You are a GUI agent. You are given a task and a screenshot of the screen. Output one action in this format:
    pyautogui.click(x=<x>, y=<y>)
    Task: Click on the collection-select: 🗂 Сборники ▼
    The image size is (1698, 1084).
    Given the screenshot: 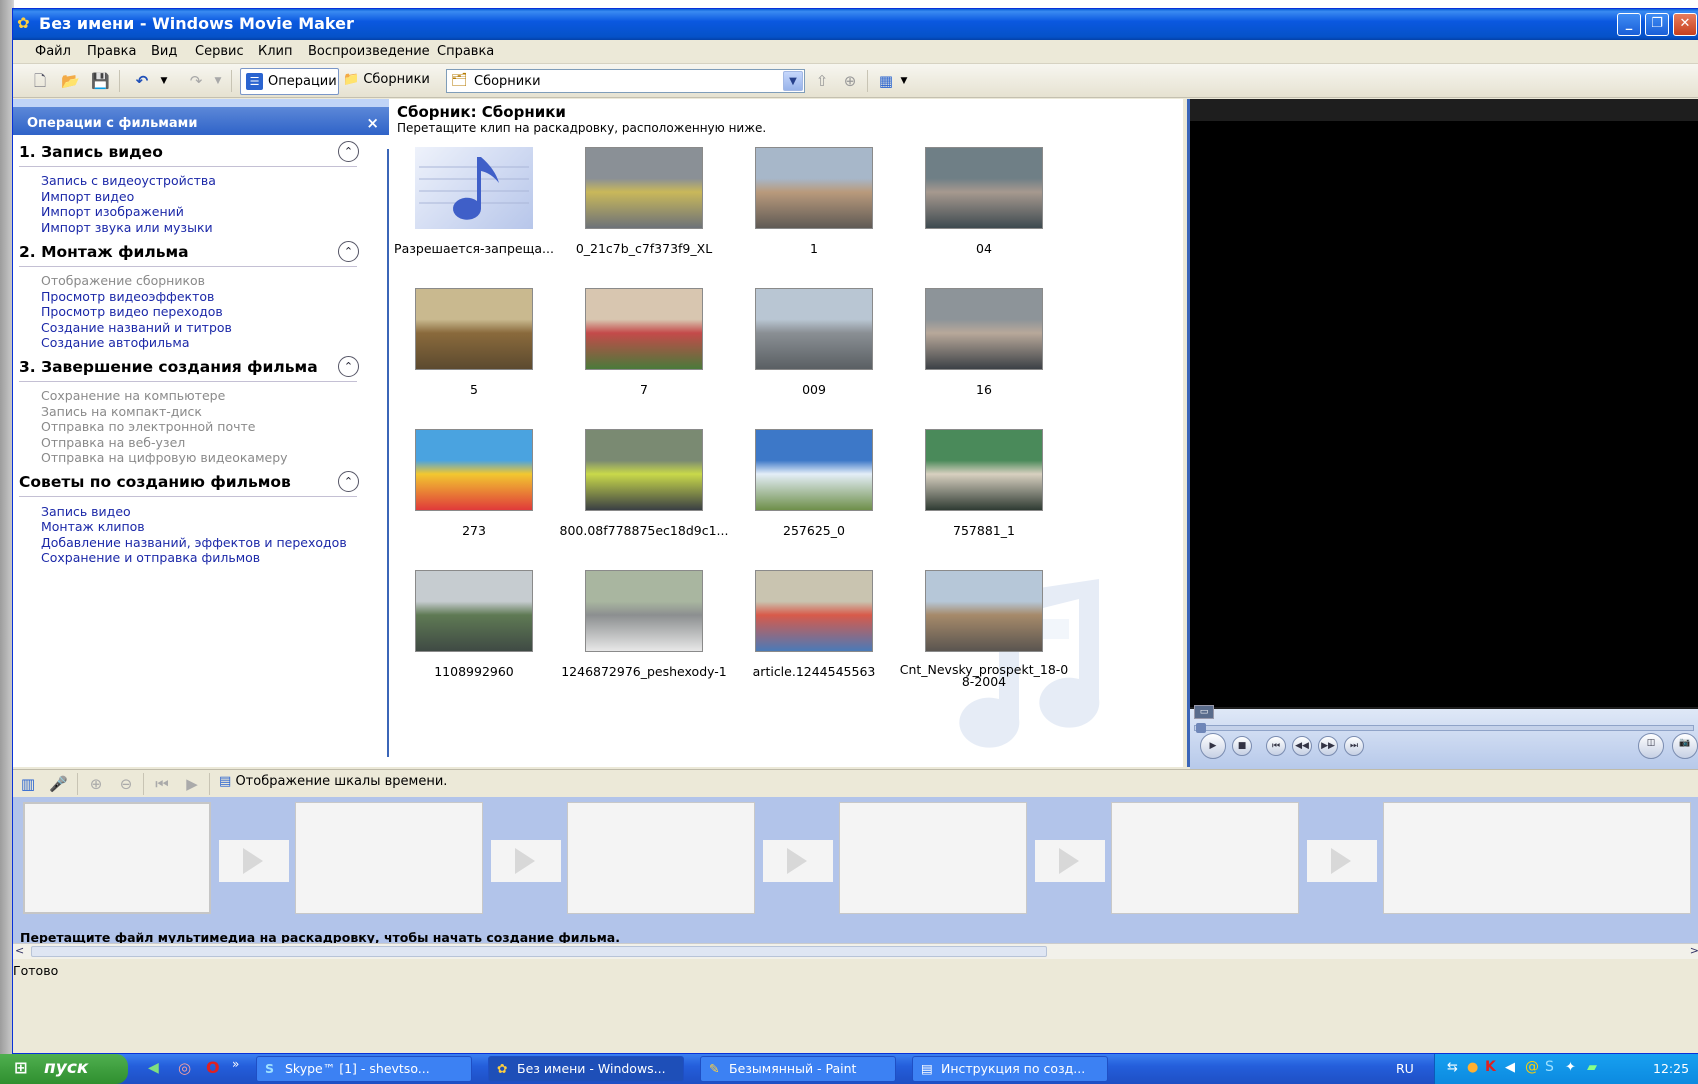 What is the action you would take?
    pyautogui.click(x=625, y=81)
    